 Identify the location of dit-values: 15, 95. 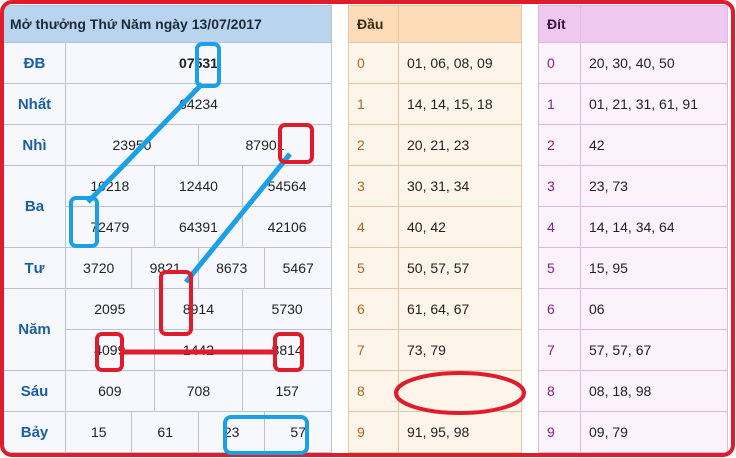
(654, 268).